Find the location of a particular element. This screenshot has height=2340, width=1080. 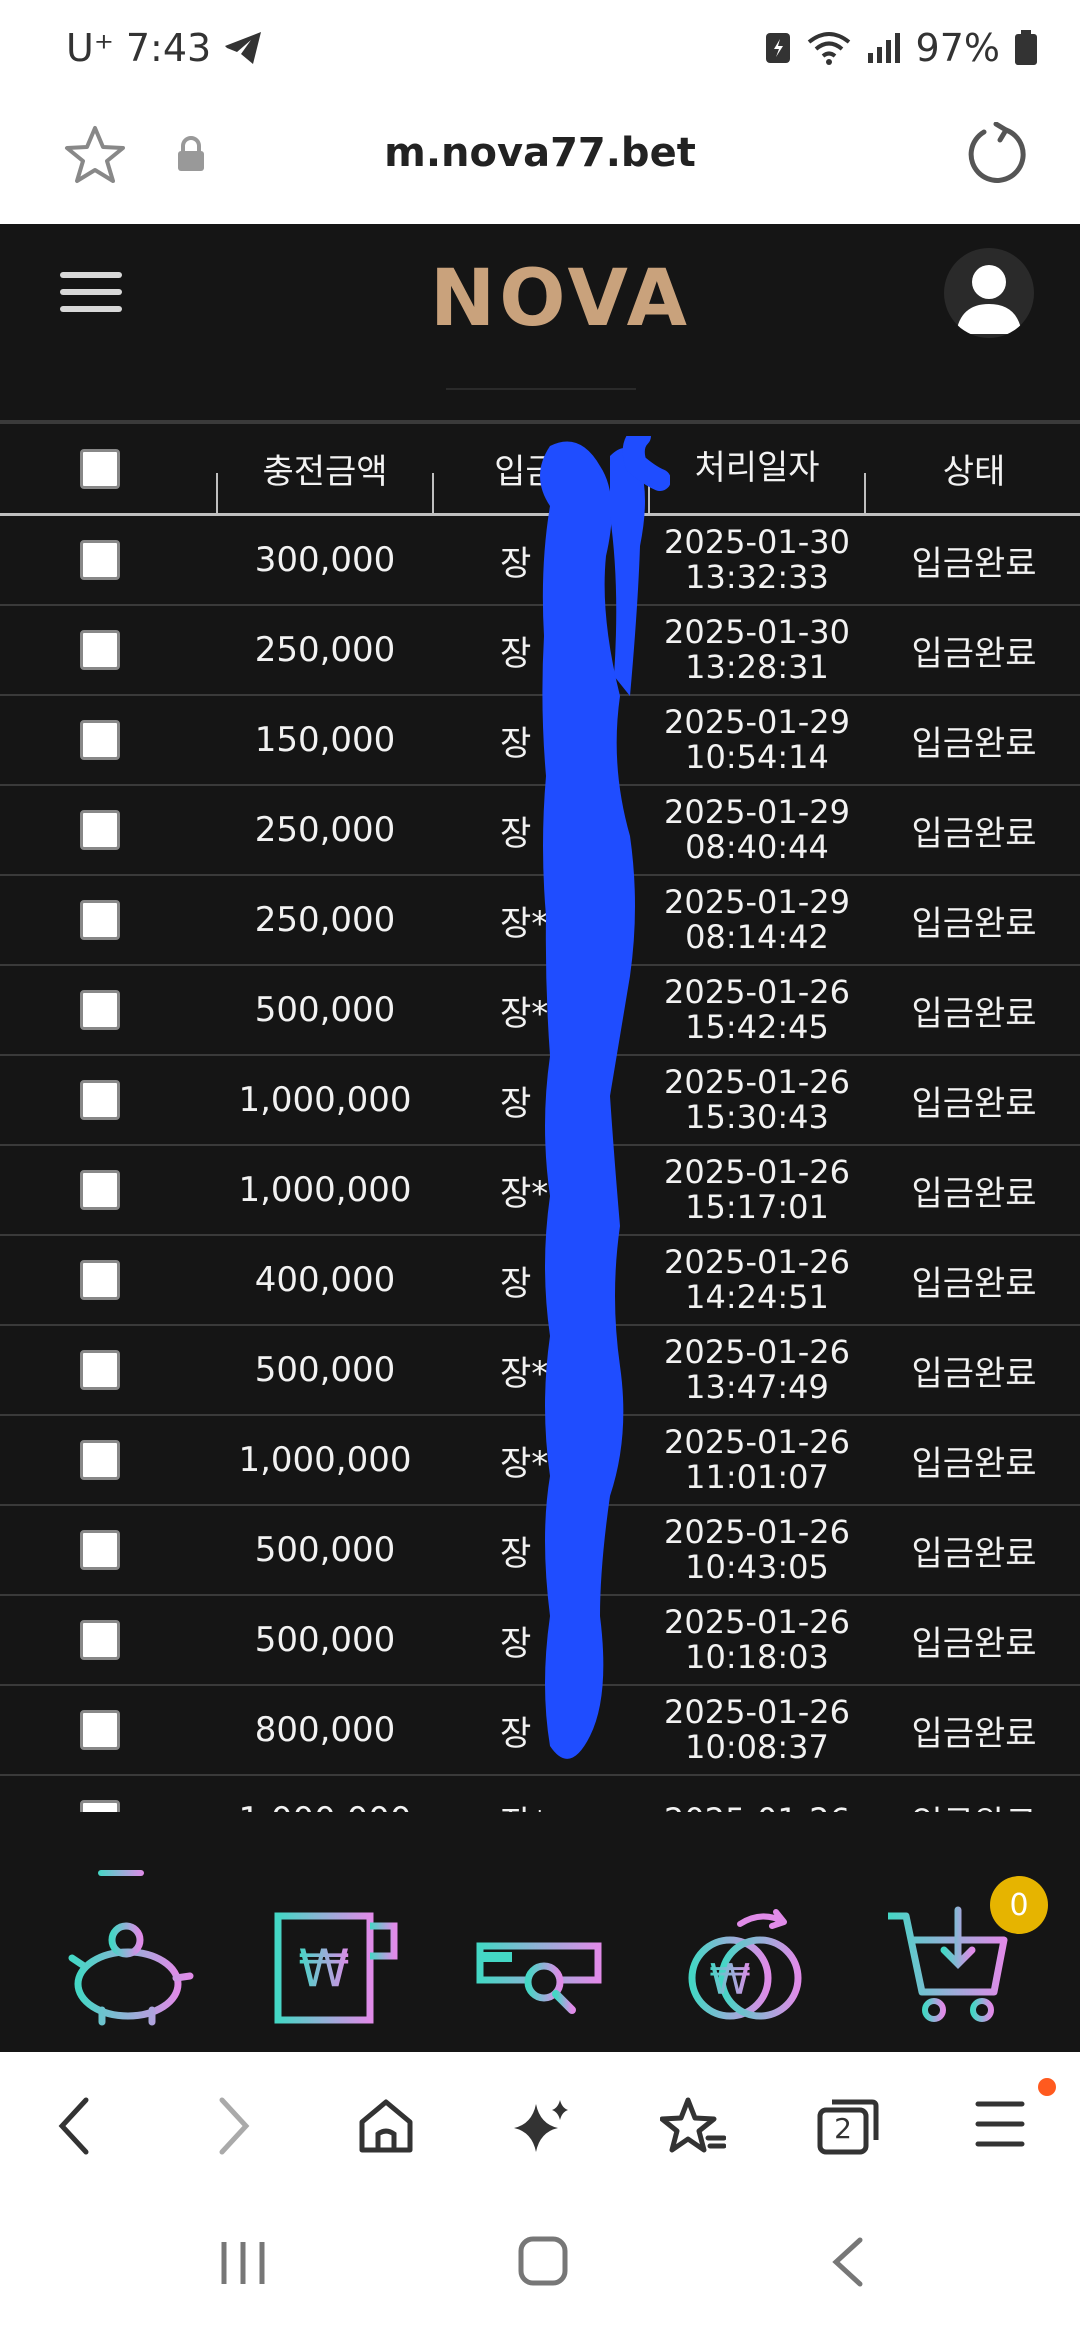

url-bar: m.nova77.bet is located at coordinates (540, 162).